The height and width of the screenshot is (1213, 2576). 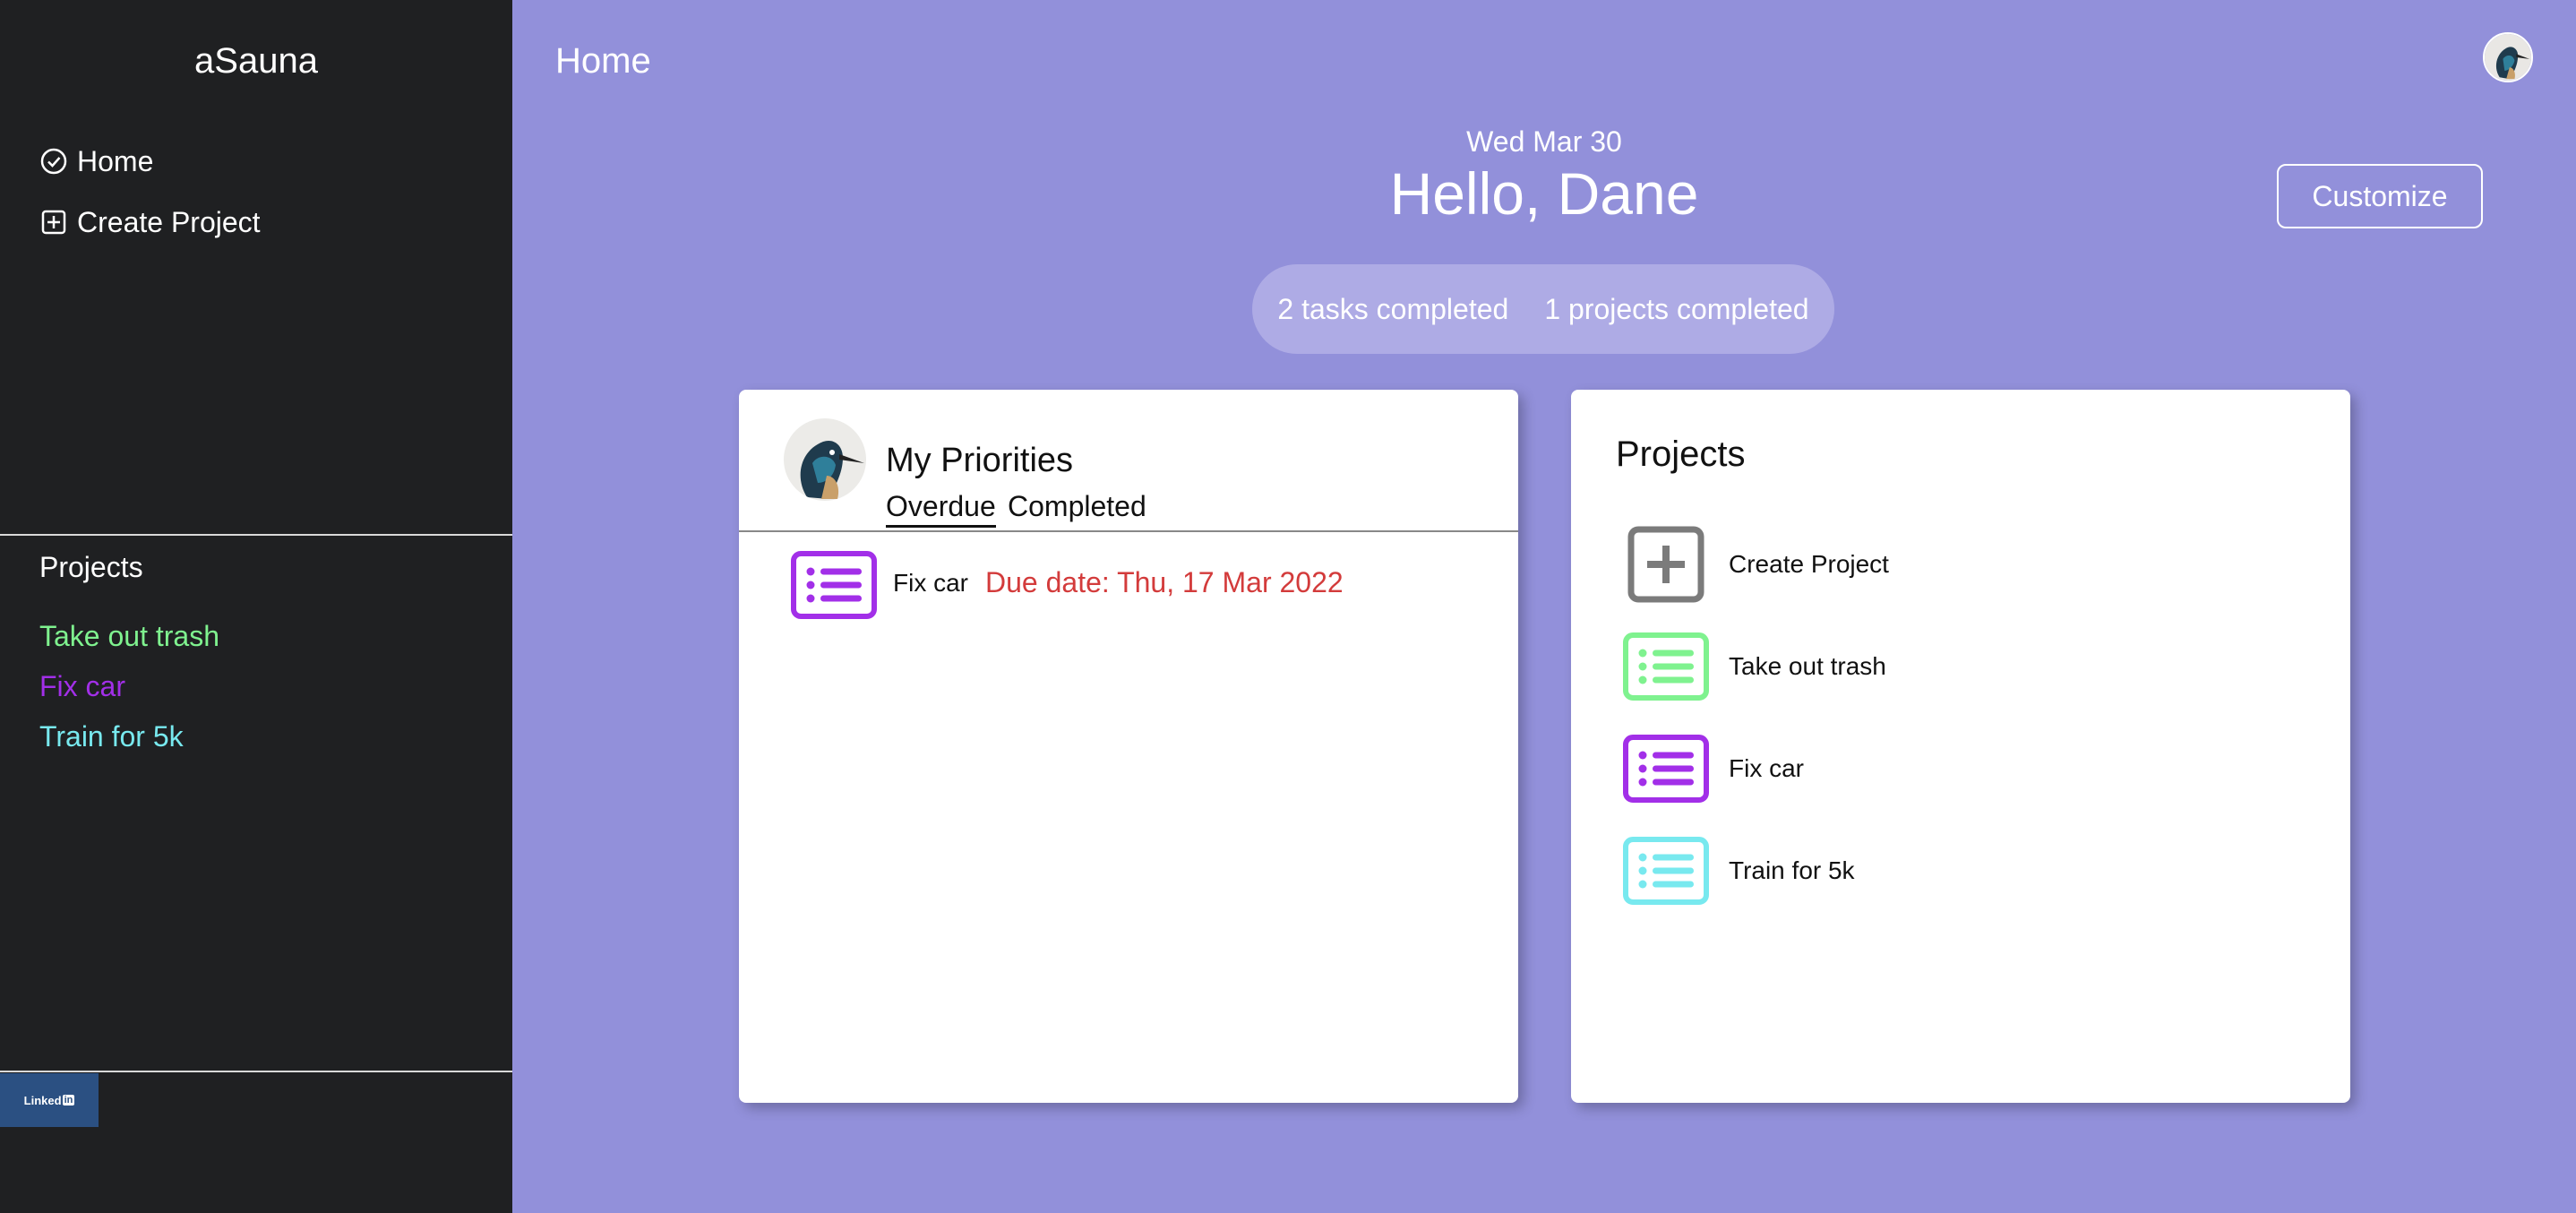 What do you see at coordinates (68, 1100) in the screenshot?
I see `linkedin-badge: in` at bounding box center [68, 1100].